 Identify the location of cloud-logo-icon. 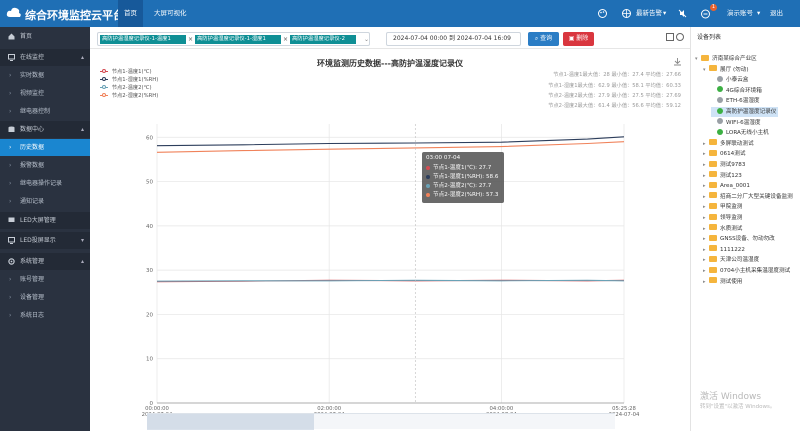
(13, 12).